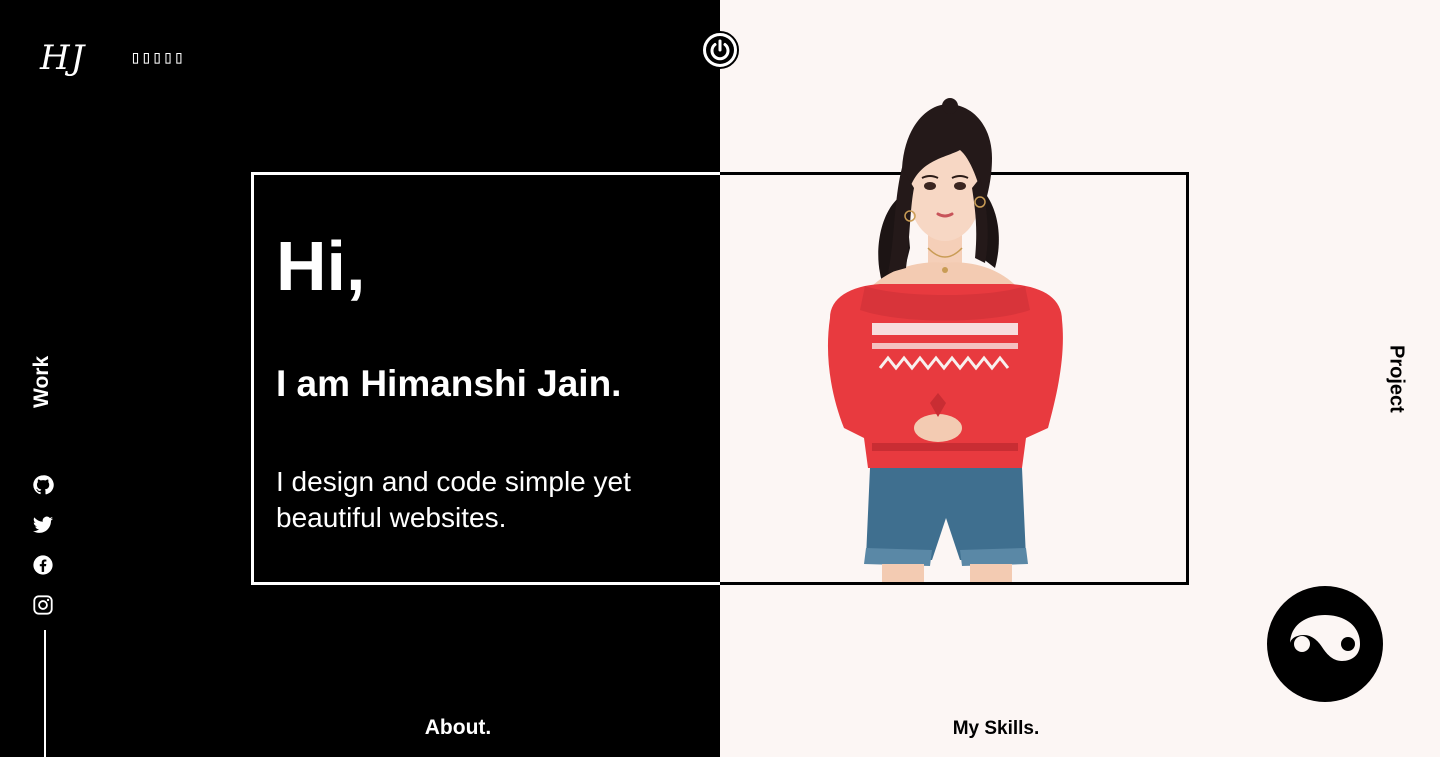  I want to click on github-link, so click(43, 485).